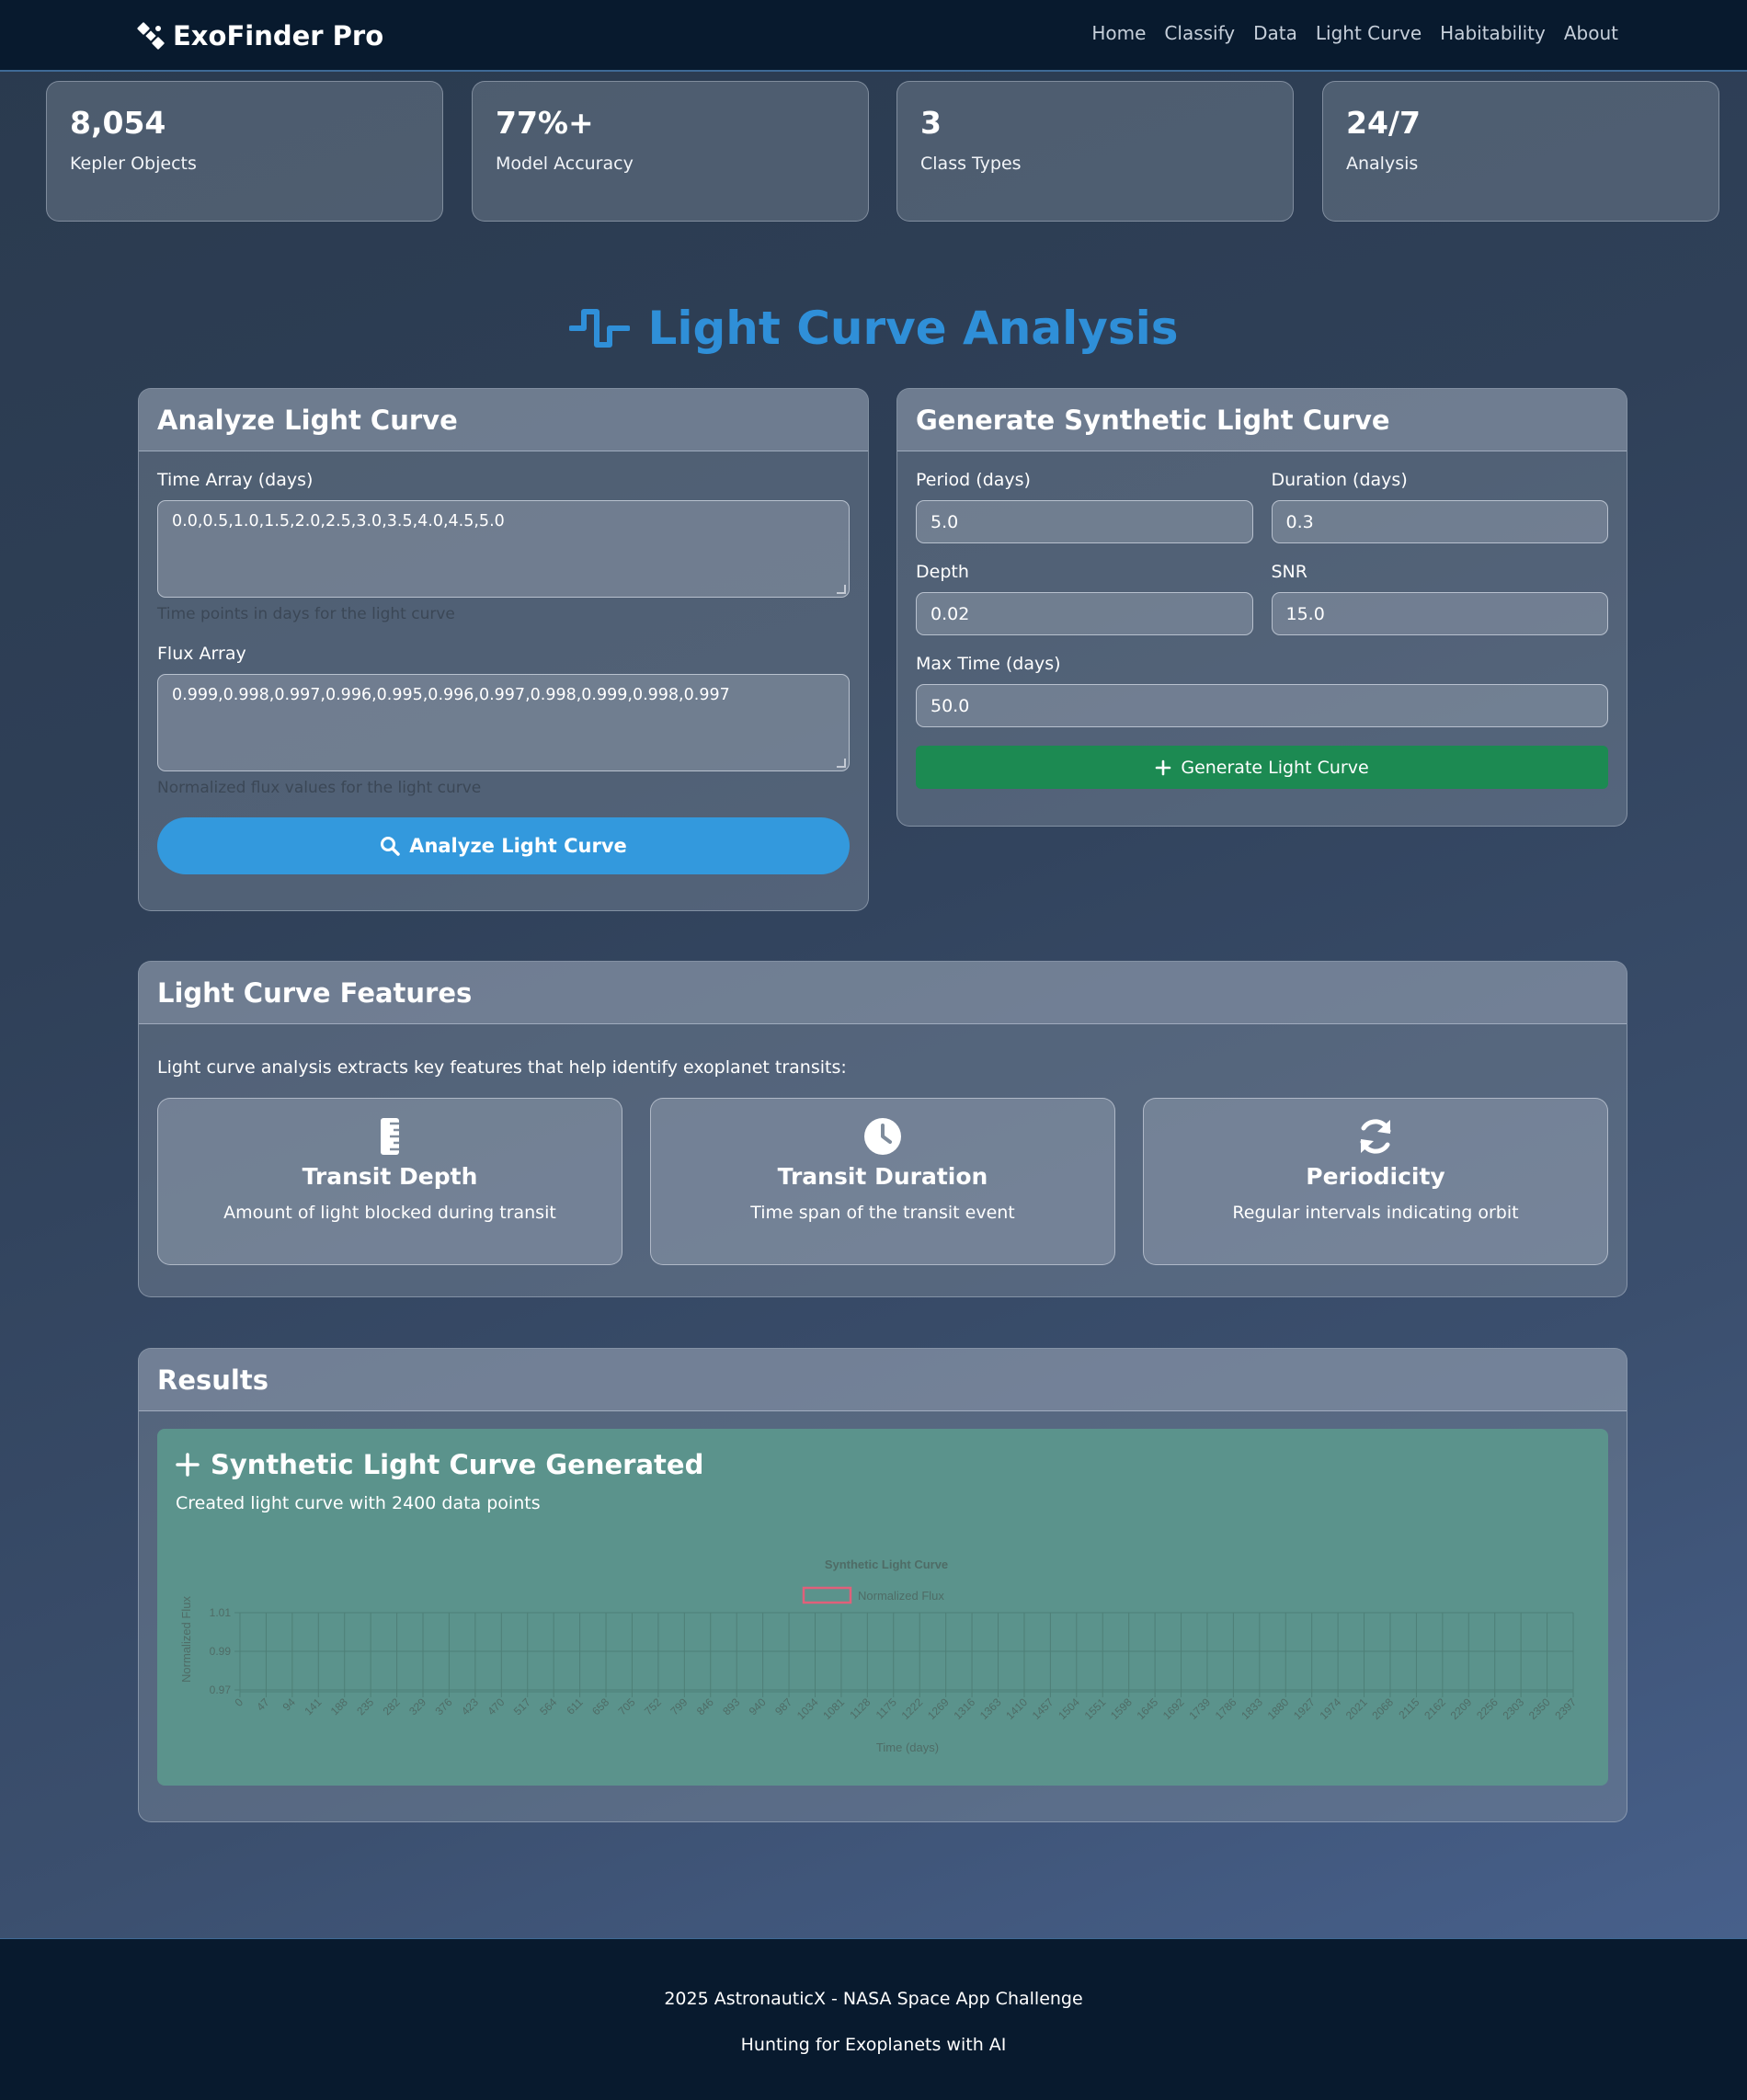 The height and width of the screenshot is (2100, 1747). Describe the element at coordinates (883, 1380) in the screenshot. I see `results-card-title: Results` at that location.